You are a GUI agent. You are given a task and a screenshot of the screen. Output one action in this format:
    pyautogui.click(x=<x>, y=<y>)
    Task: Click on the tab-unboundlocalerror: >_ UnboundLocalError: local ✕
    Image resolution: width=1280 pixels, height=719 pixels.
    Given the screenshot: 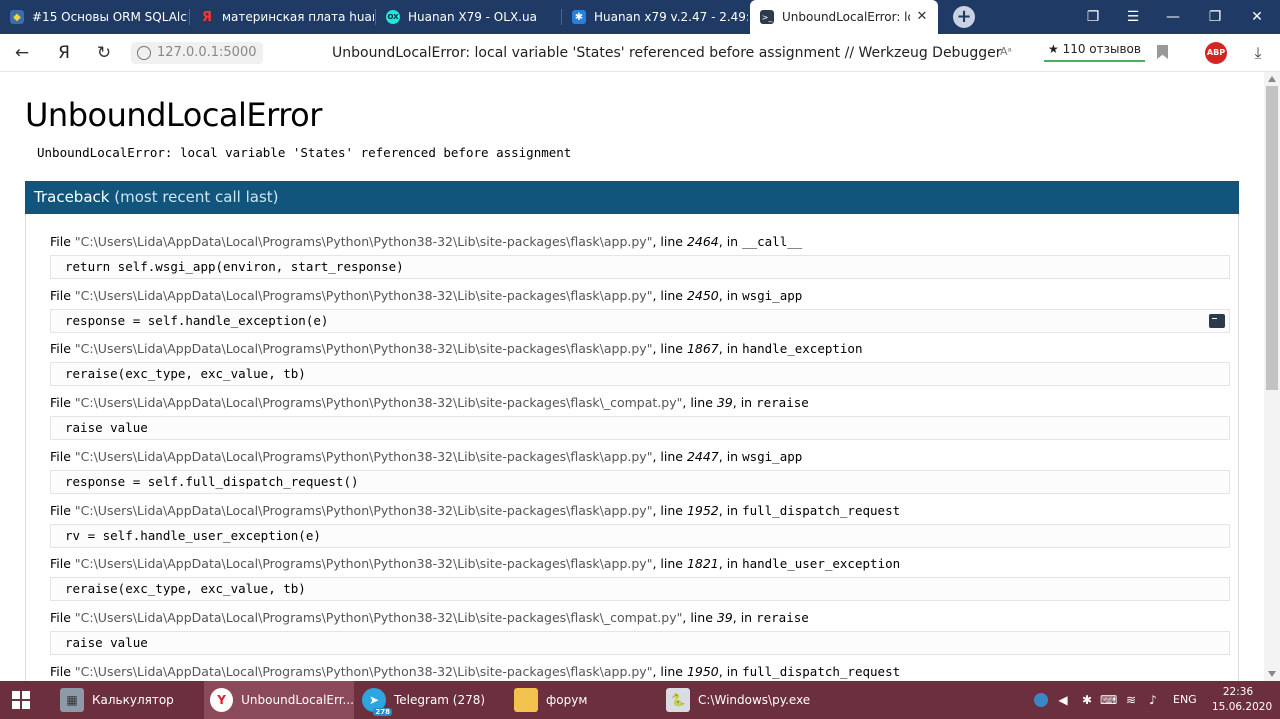 What is the action you would take?
    pyautogui.click(x=844, y=17)
    